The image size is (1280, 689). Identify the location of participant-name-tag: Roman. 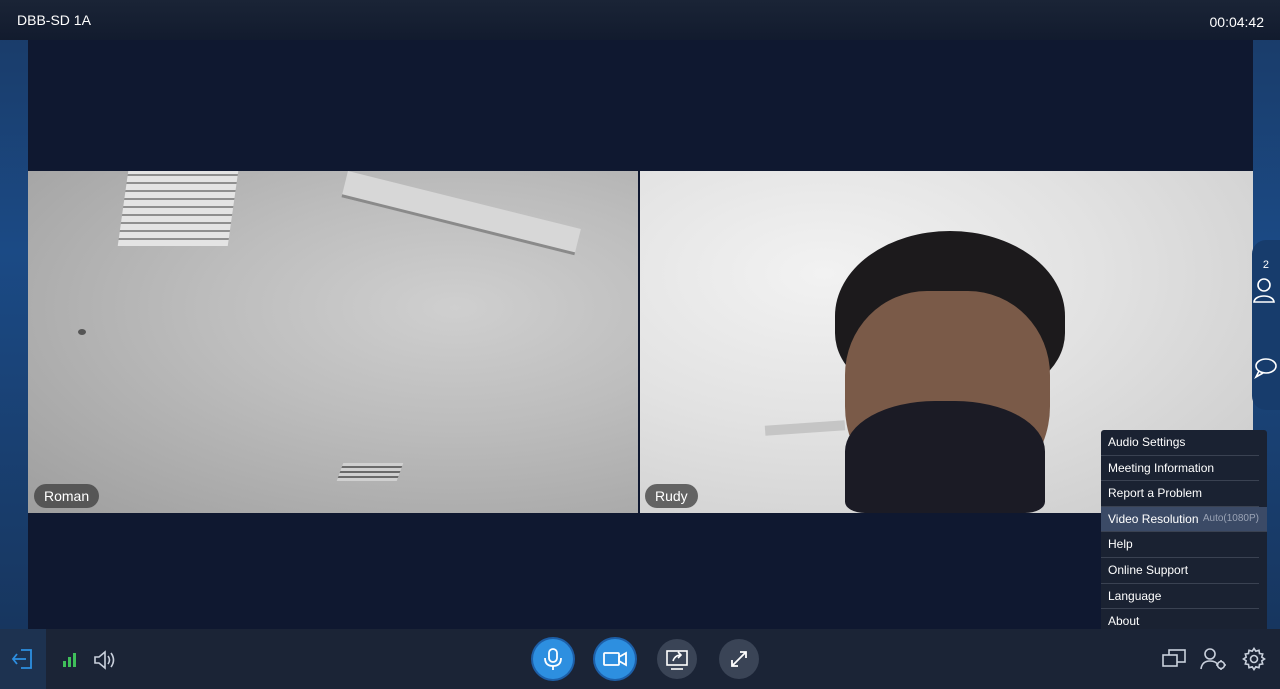
(67, 496).